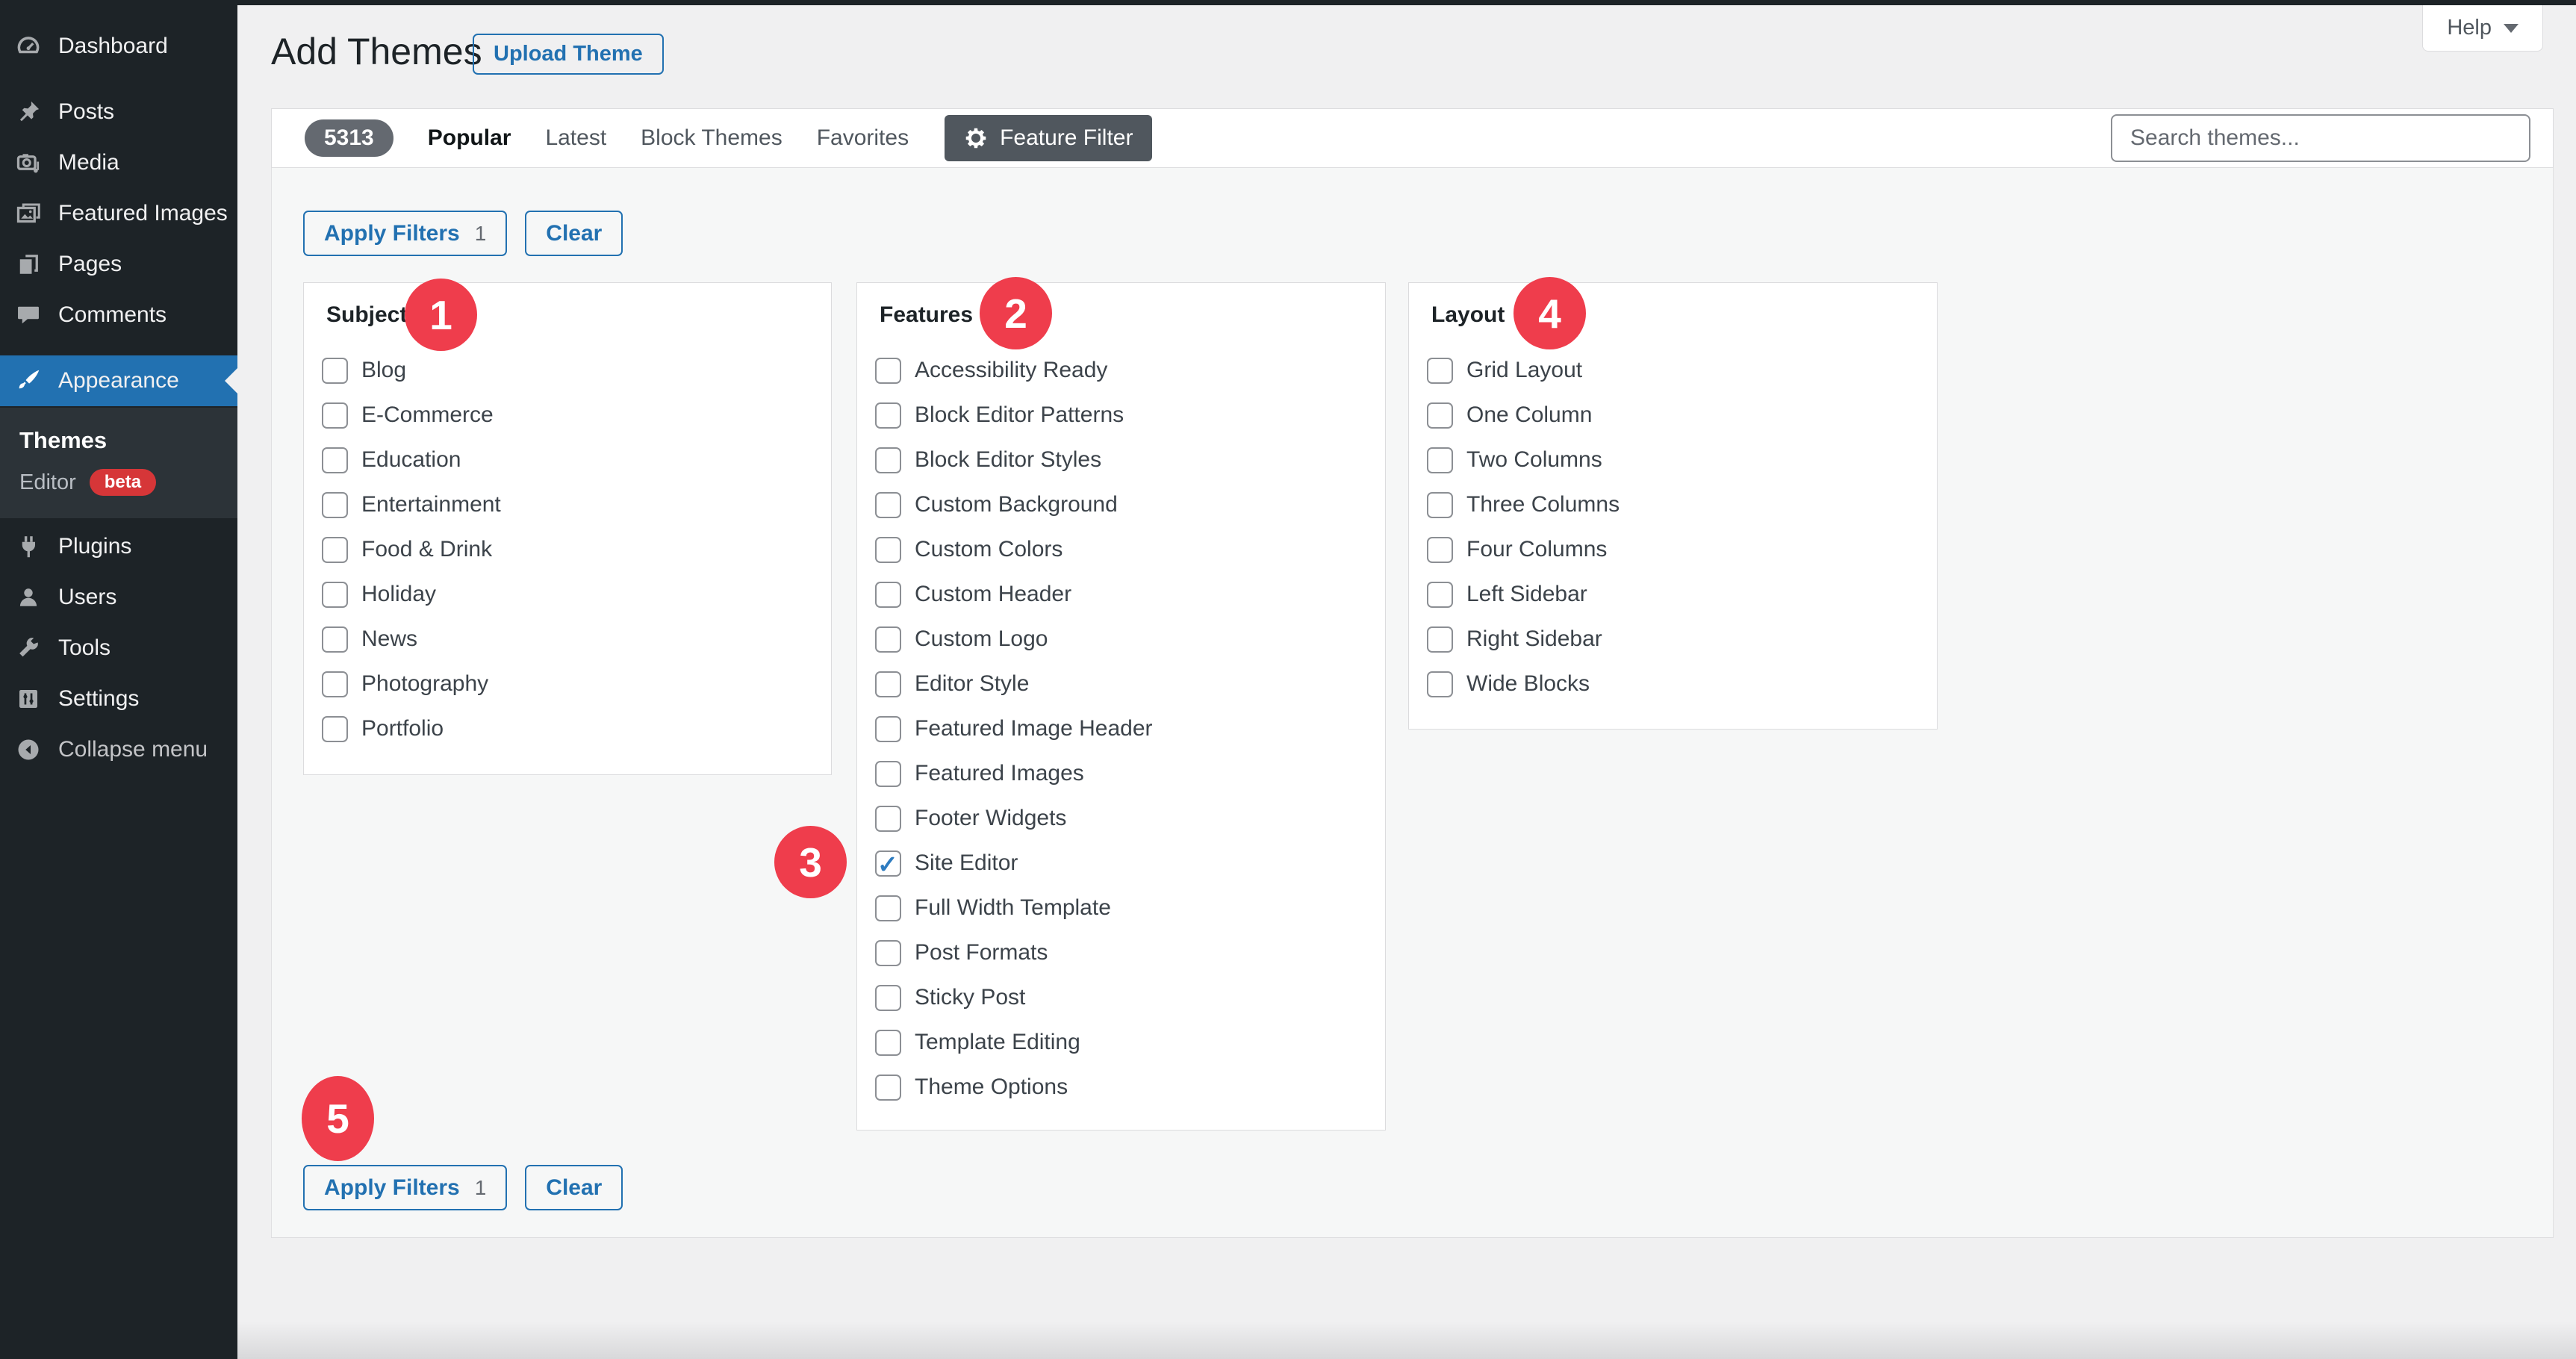 The height and width of the screenshot is (1359, 2576). What do you see at coordinates (576, 594) in the screenshot?
I see `filter-option-holiday: Holiday` at bounding box center [576, 594].